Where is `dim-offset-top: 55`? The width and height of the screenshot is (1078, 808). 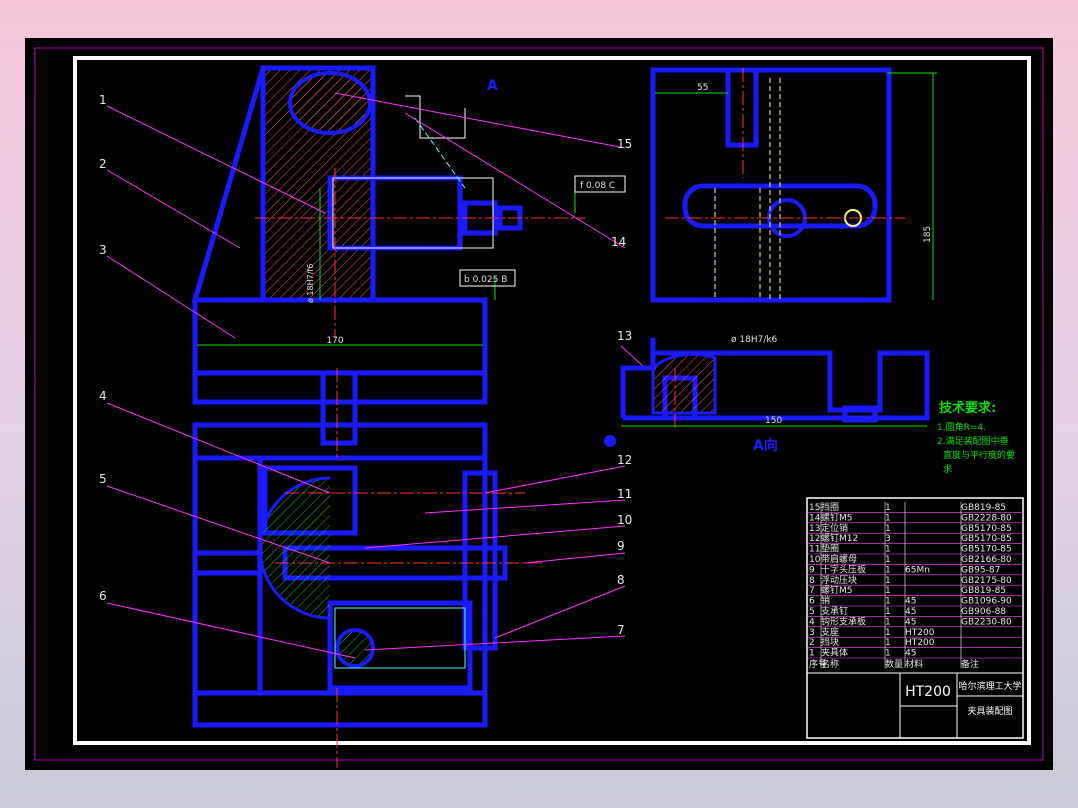
dim-offset-top: 55 is located at coordinates (702, 88).